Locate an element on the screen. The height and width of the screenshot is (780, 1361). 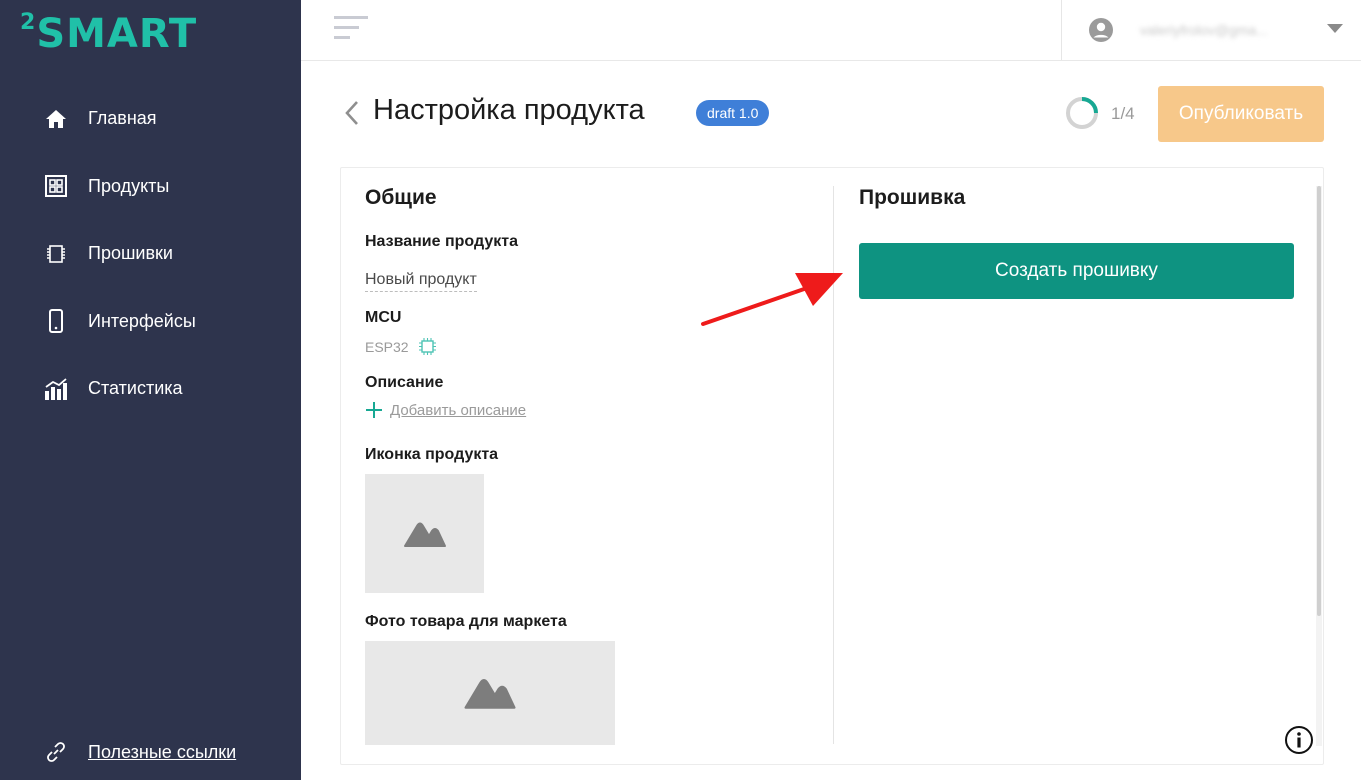
plus-icon is located at coordinates (374, 410).